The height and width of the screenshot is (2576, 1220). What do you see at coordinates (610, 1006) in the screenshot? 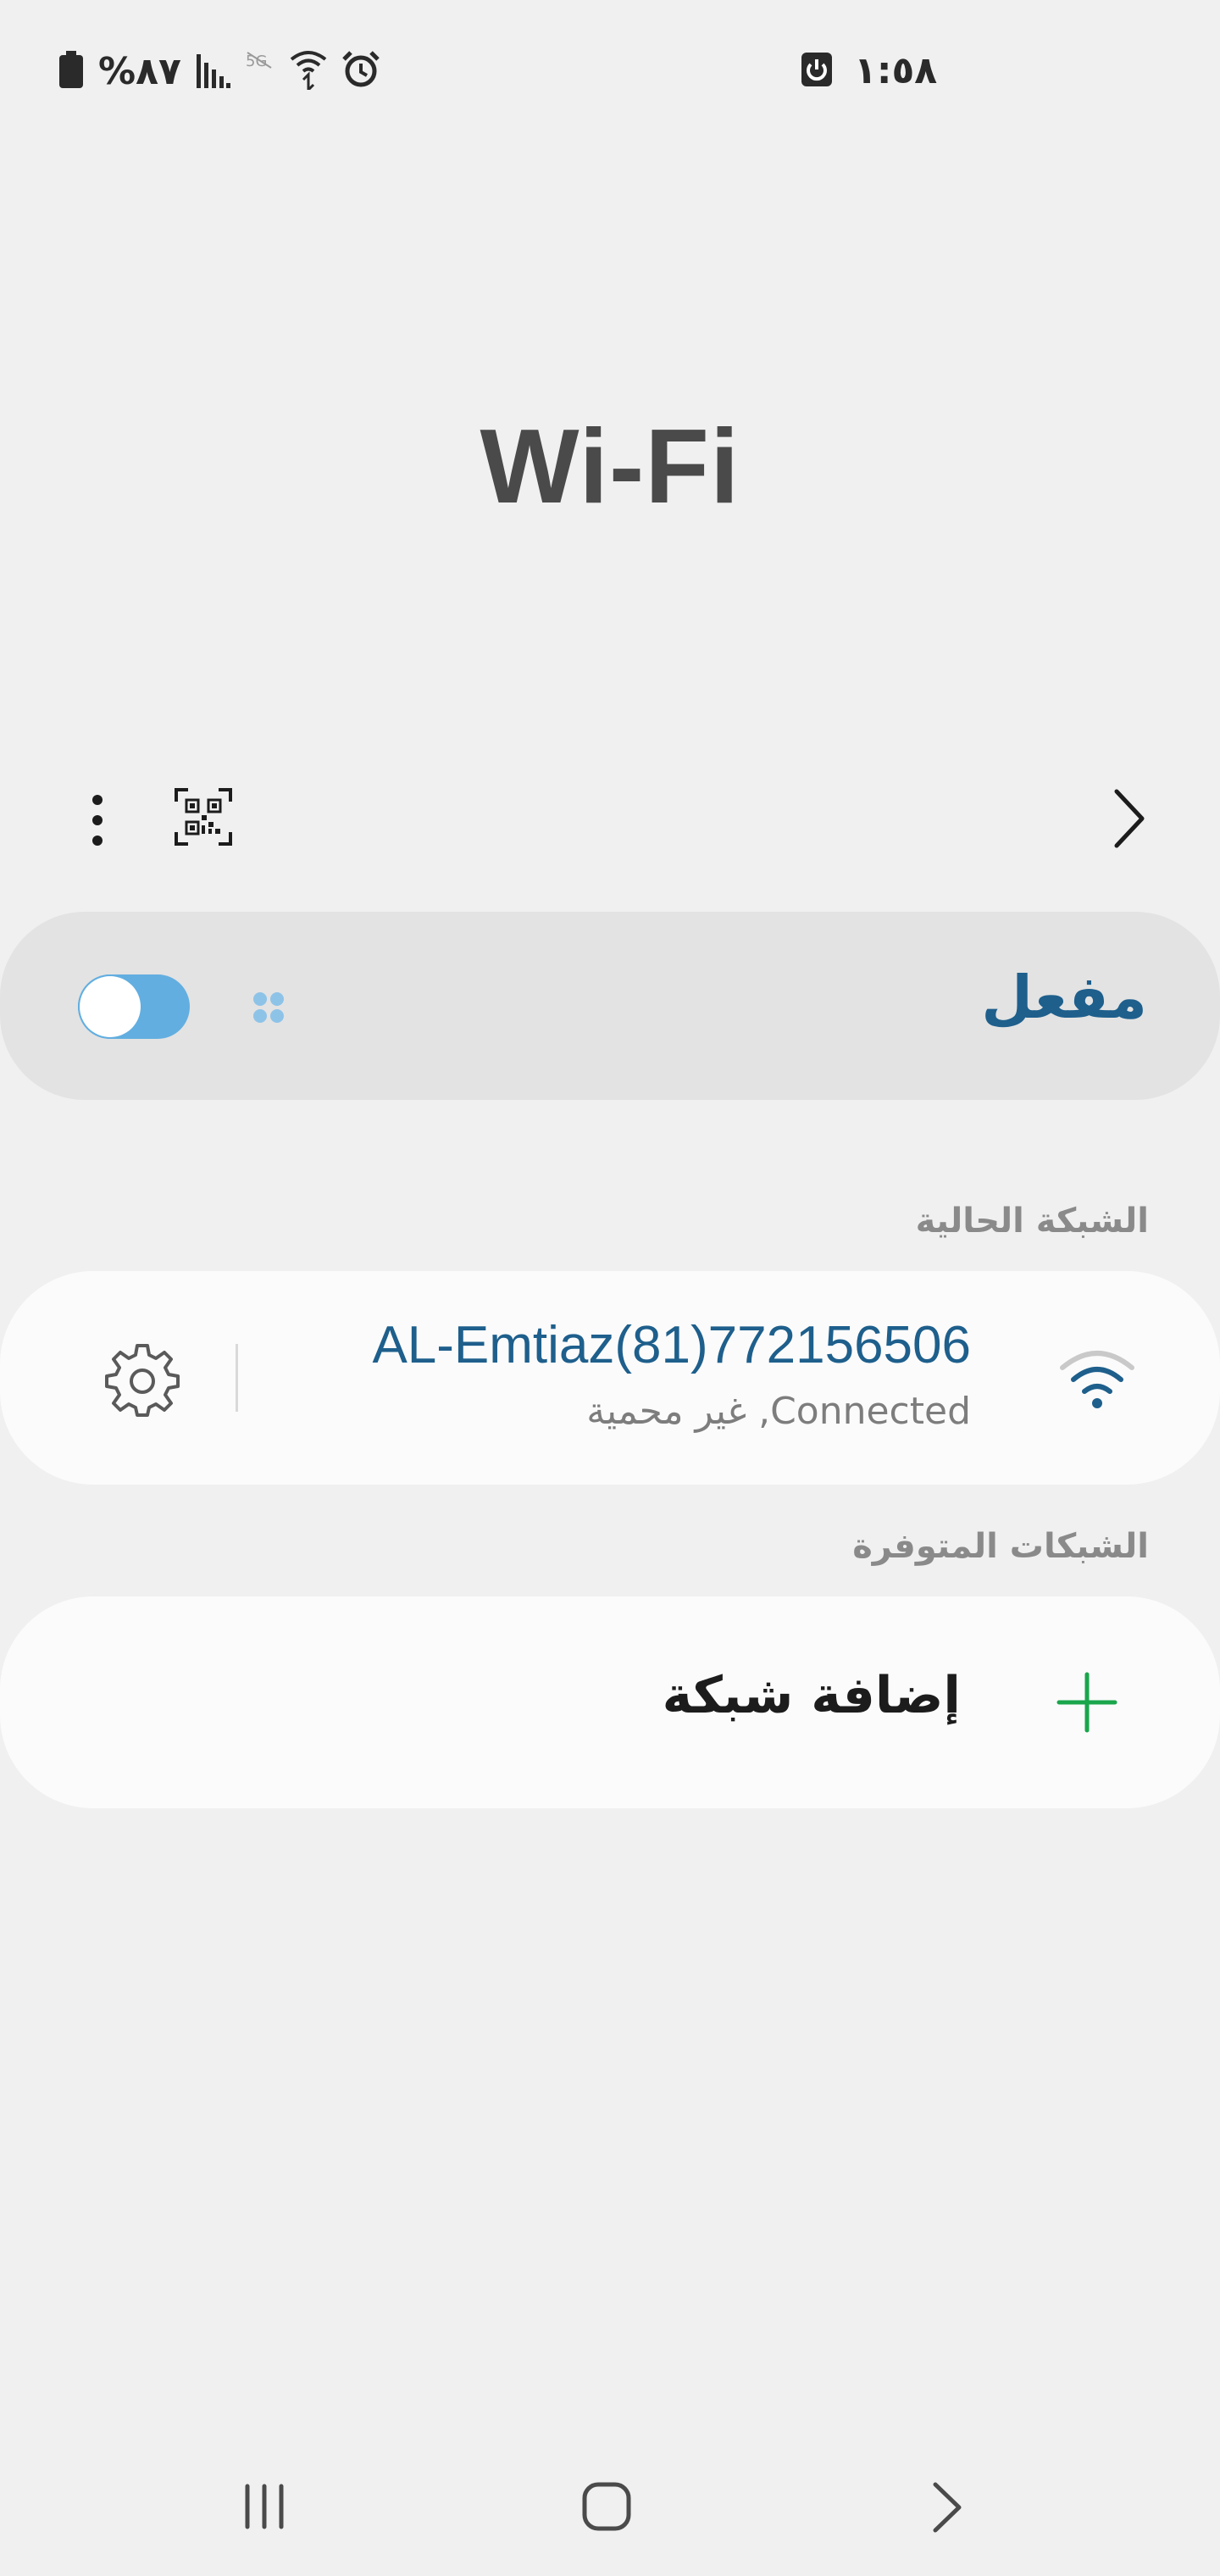
I see `wifi-toggle-row: مفعل` at bounding box center [610, 1006].